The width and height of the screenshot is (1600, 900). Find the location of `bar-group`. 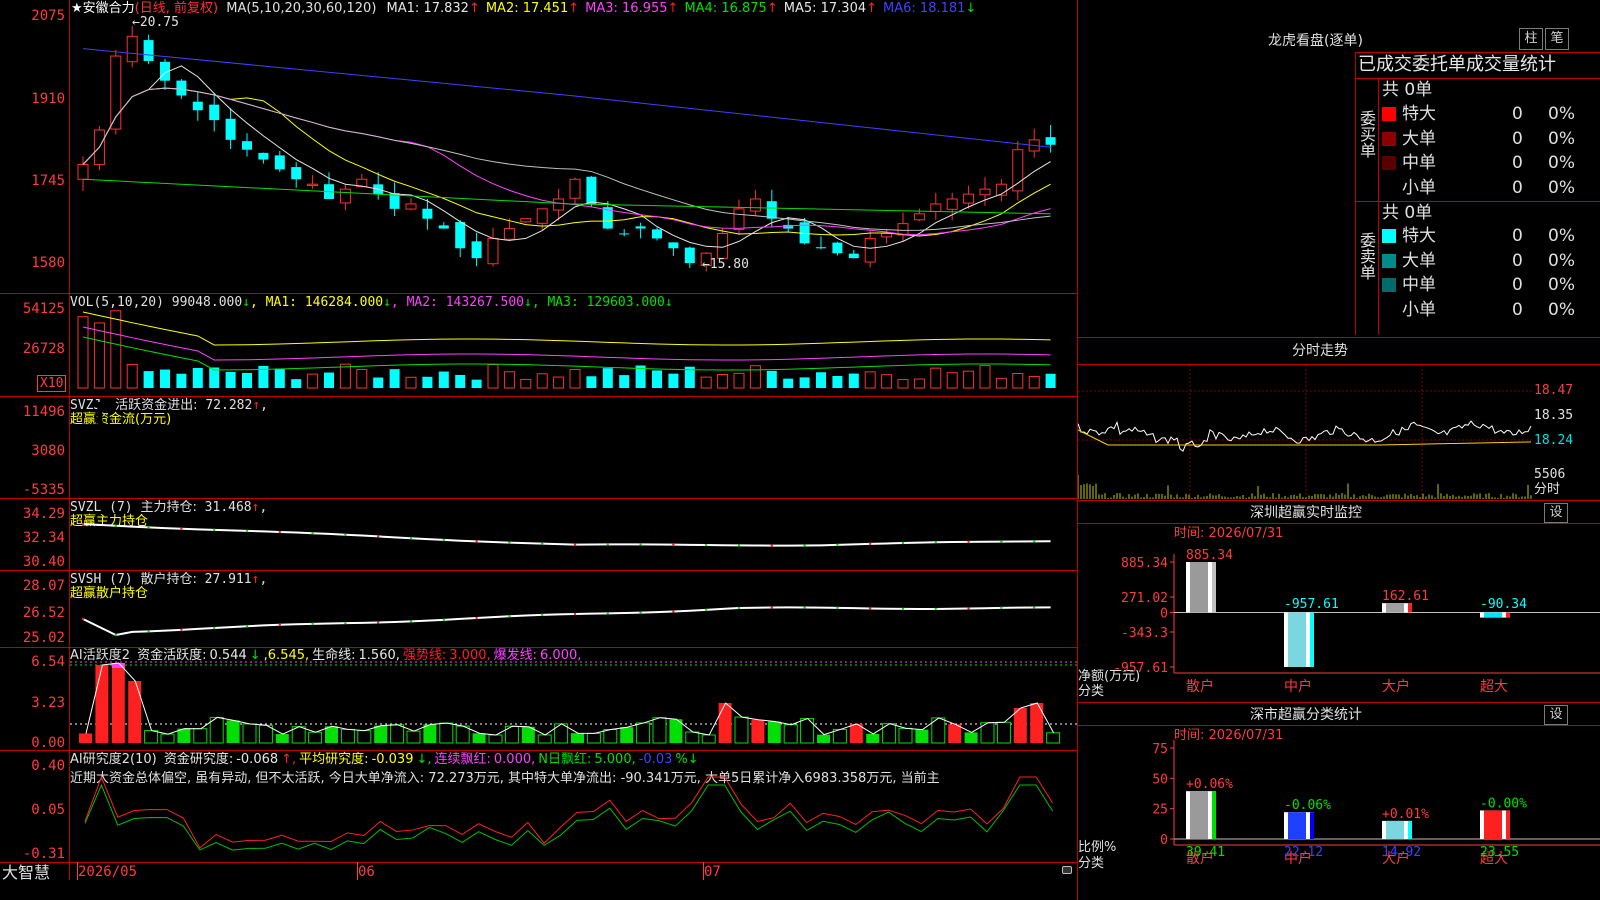

bar-group is located at coordinates (1299, 639).